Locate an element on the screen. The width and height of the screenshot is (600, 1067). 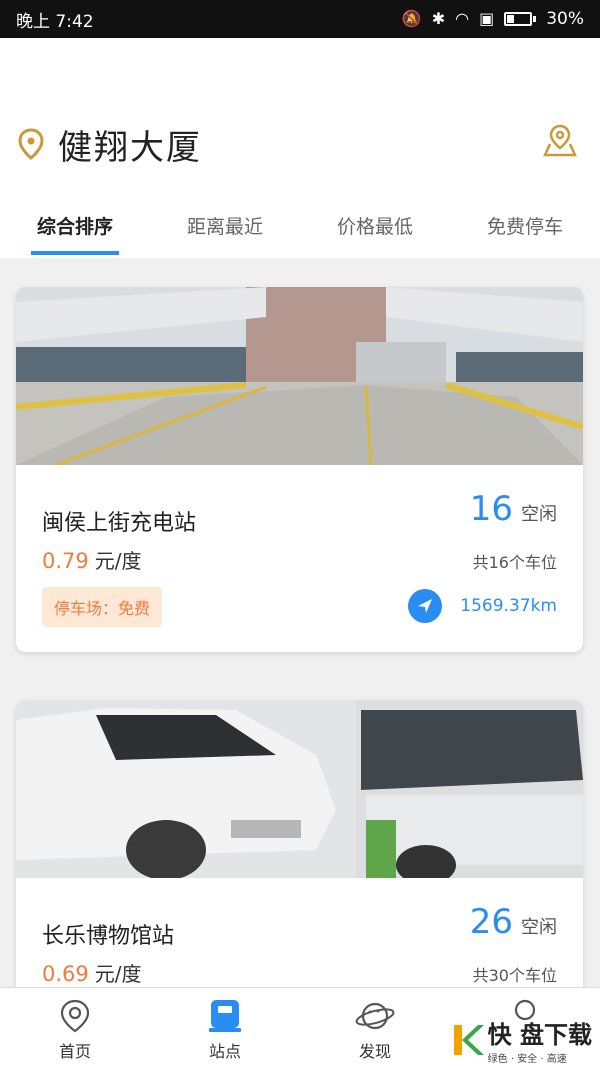
station-icon is located at coordinates (225, 1016).